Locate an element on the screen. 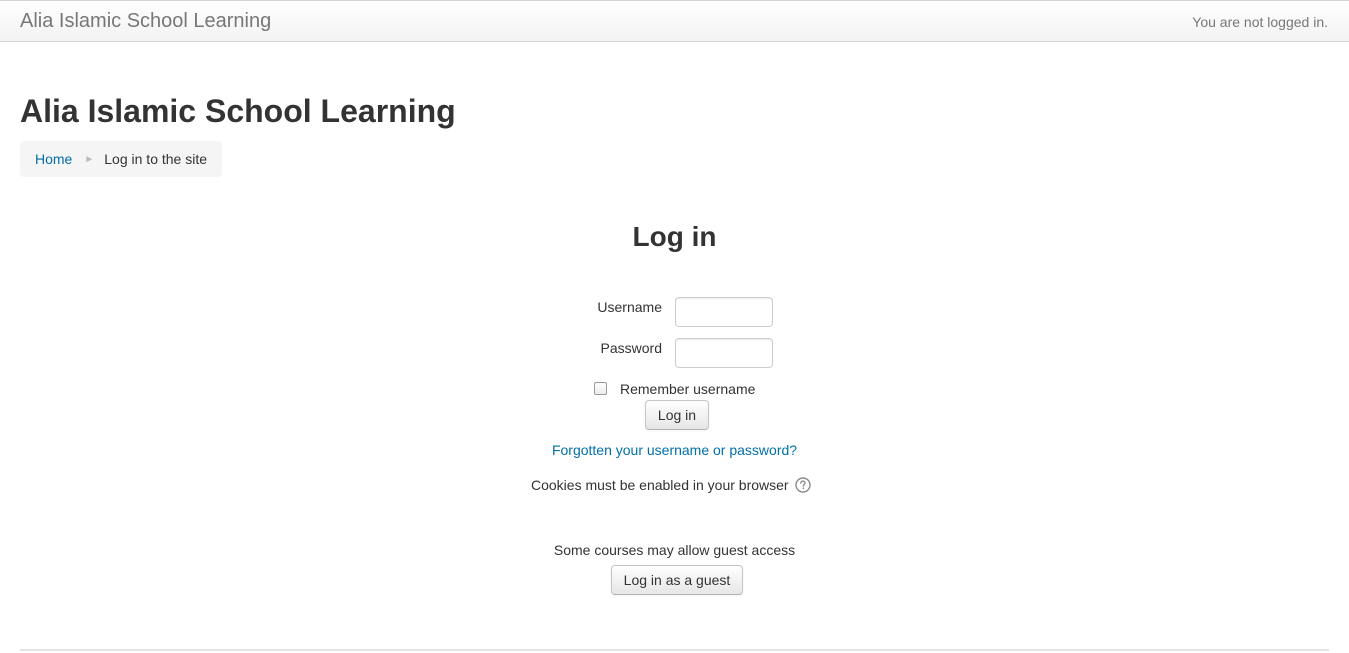 This screenshot has height=653, width=1349. remember-username-label: Remember username is located at coordinates (687, 389).